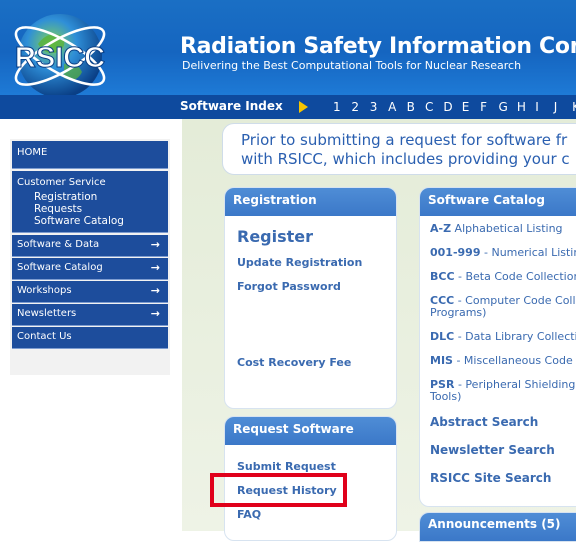  What do you see at coordinates (508, 107) in the screenshot?
I see `index-letter: G` at bounding box center [508, 107].